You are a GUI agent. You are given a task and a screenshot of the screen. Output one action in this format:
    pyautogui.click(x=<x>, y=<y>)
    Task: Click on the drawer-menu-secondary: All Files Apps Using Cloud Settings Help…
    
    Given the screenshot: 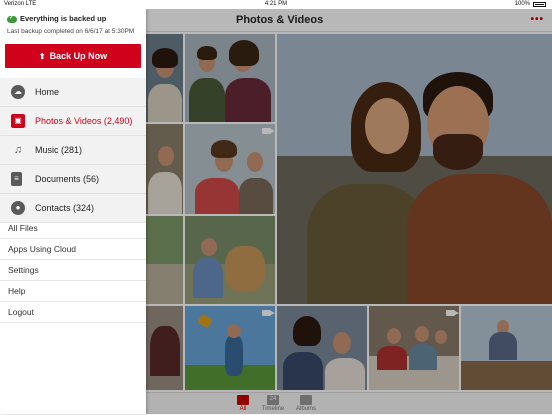 What is the action you would take?
    pyautogui.click(x=73, y=270)
    